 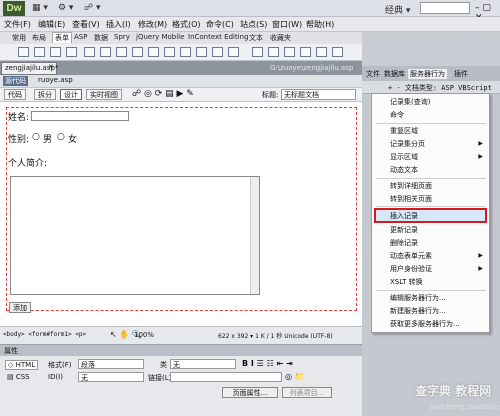 I want to click on menu-item-repeat-region: 重复区域, so click(x=404, y=131).